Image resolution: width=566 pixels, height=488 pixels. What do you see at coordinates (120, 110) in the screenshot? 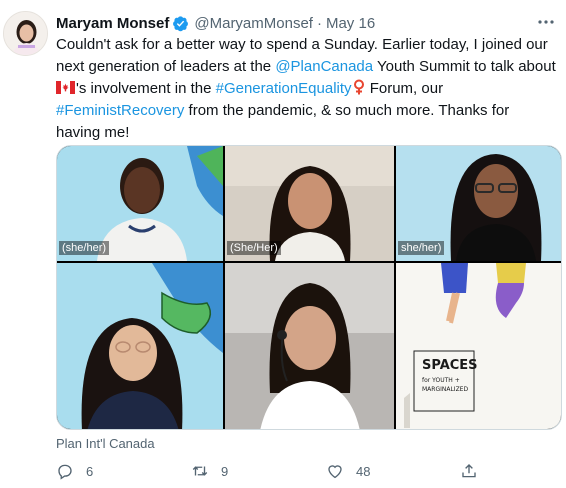
I see `hashtag-feminist-recovery: #FeministRecovery` at bounding box center [120, 110].